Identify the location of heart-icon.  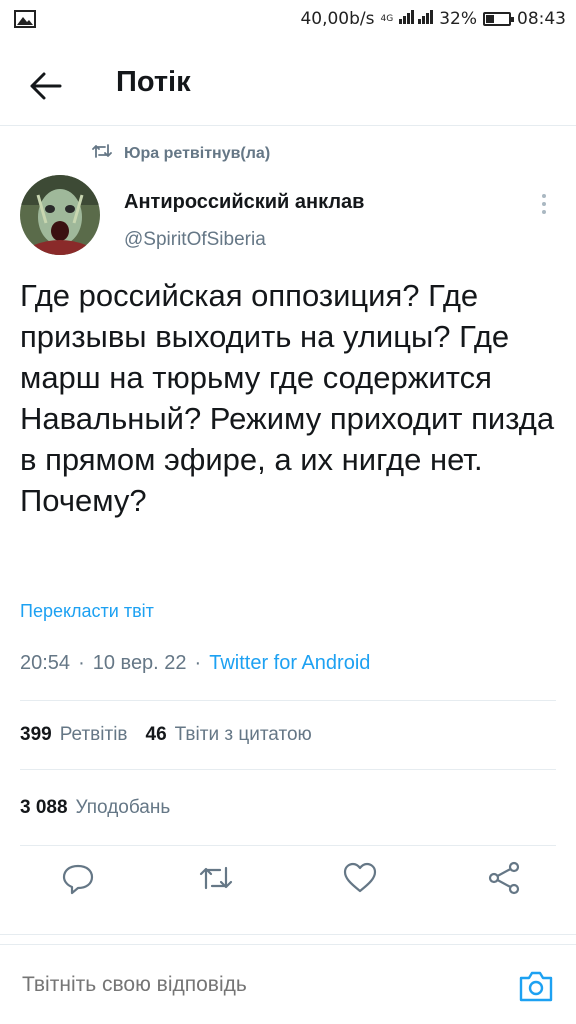
(360, 878).